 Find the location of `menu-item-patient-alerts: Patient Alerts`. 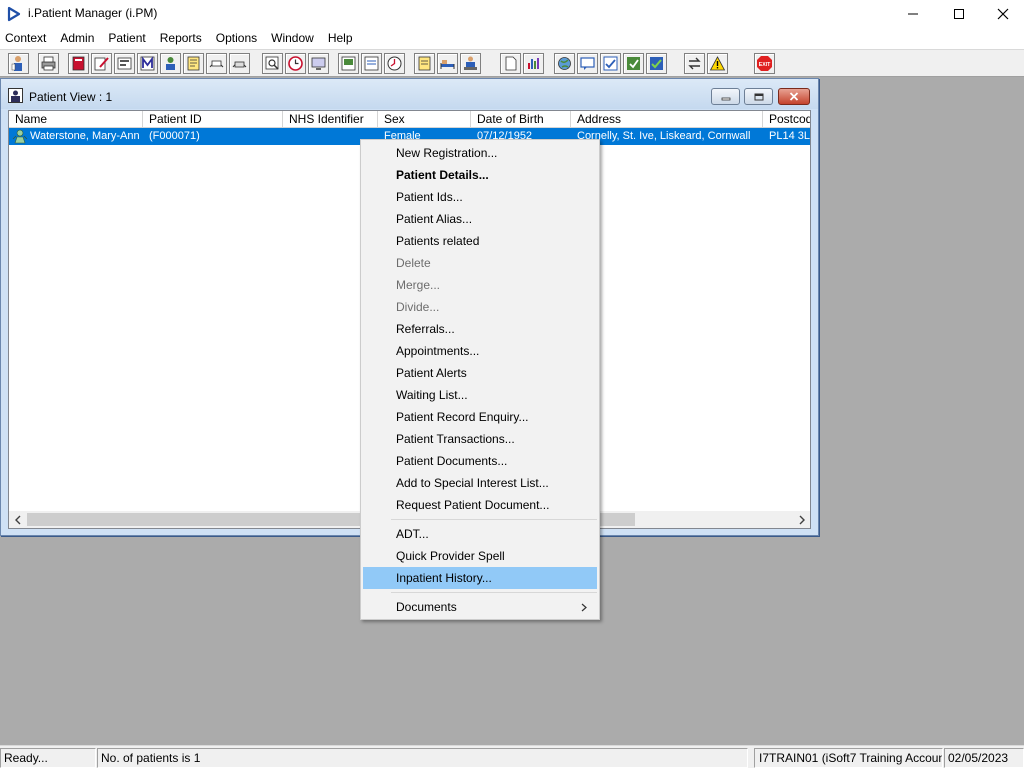

menu-item-patient-alerts: Patient Alerts is located at coordinates (480, 373).